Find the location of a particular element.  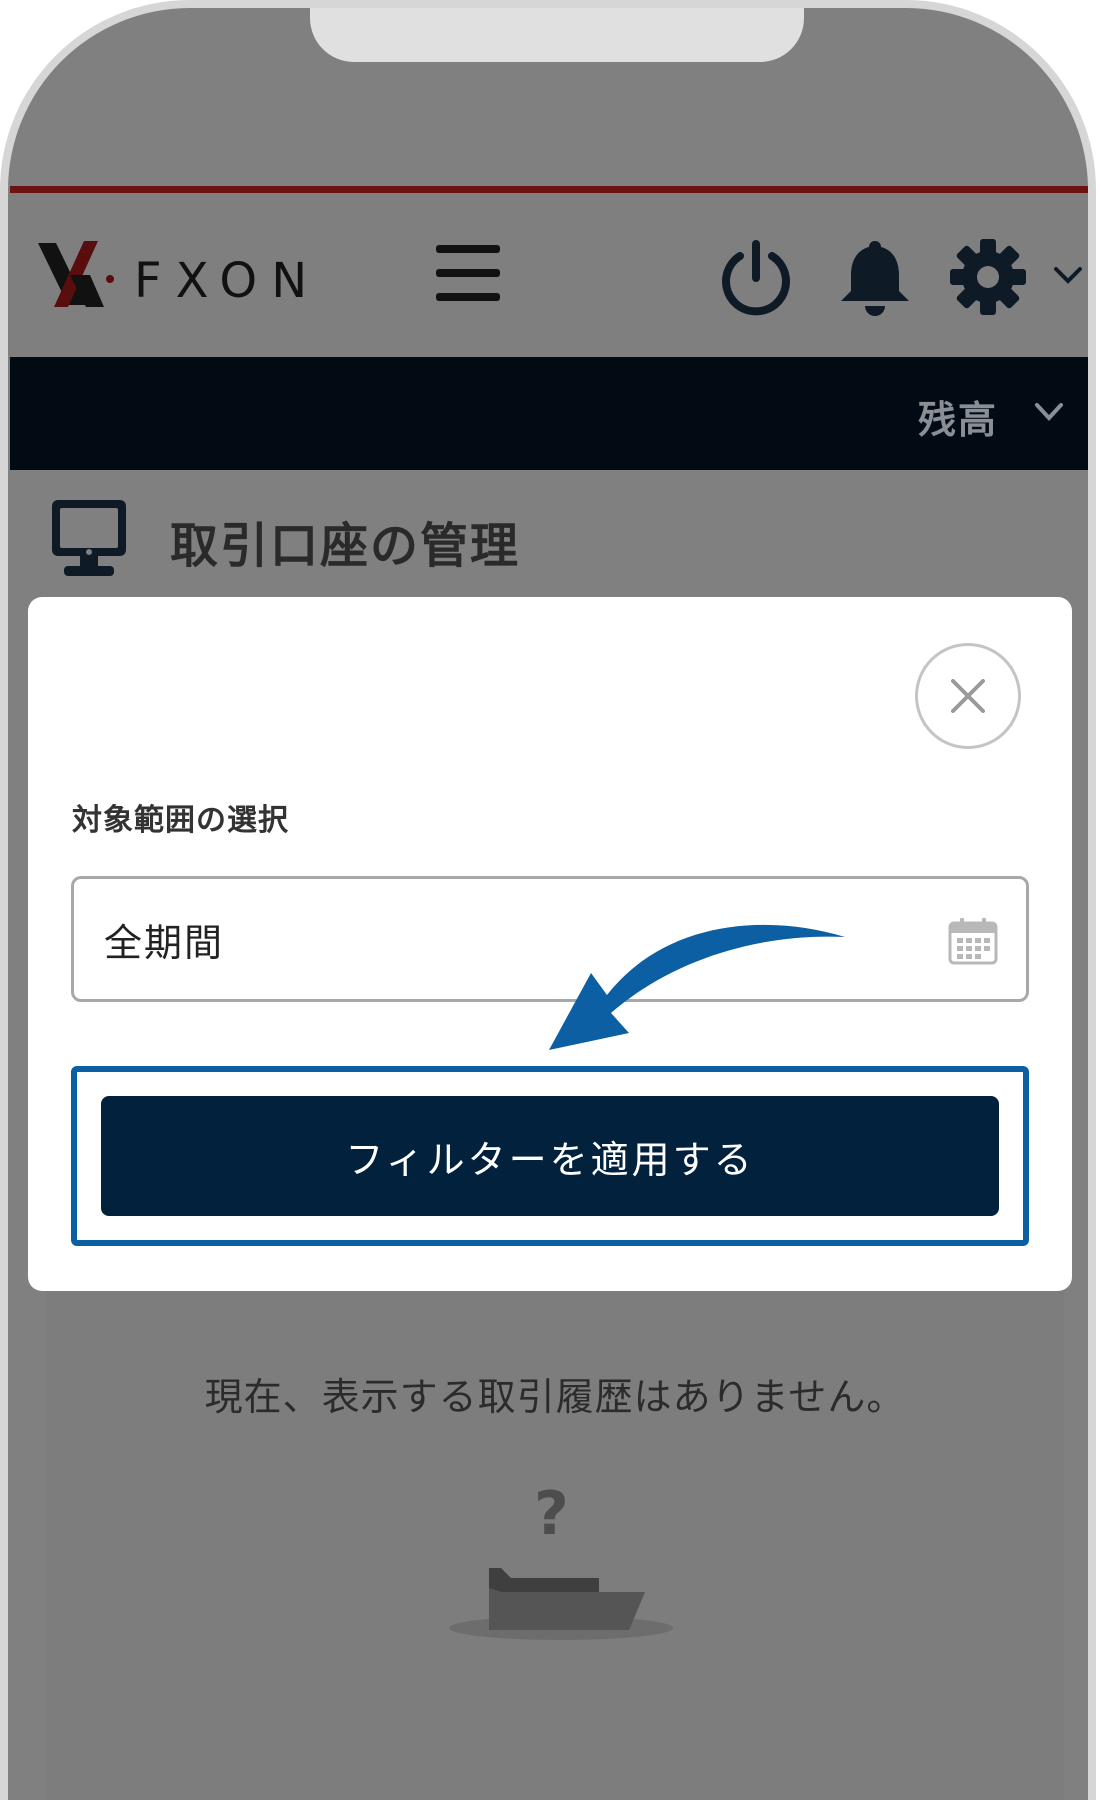

fxon-logo: FXON is located at coordinates (204, 275).